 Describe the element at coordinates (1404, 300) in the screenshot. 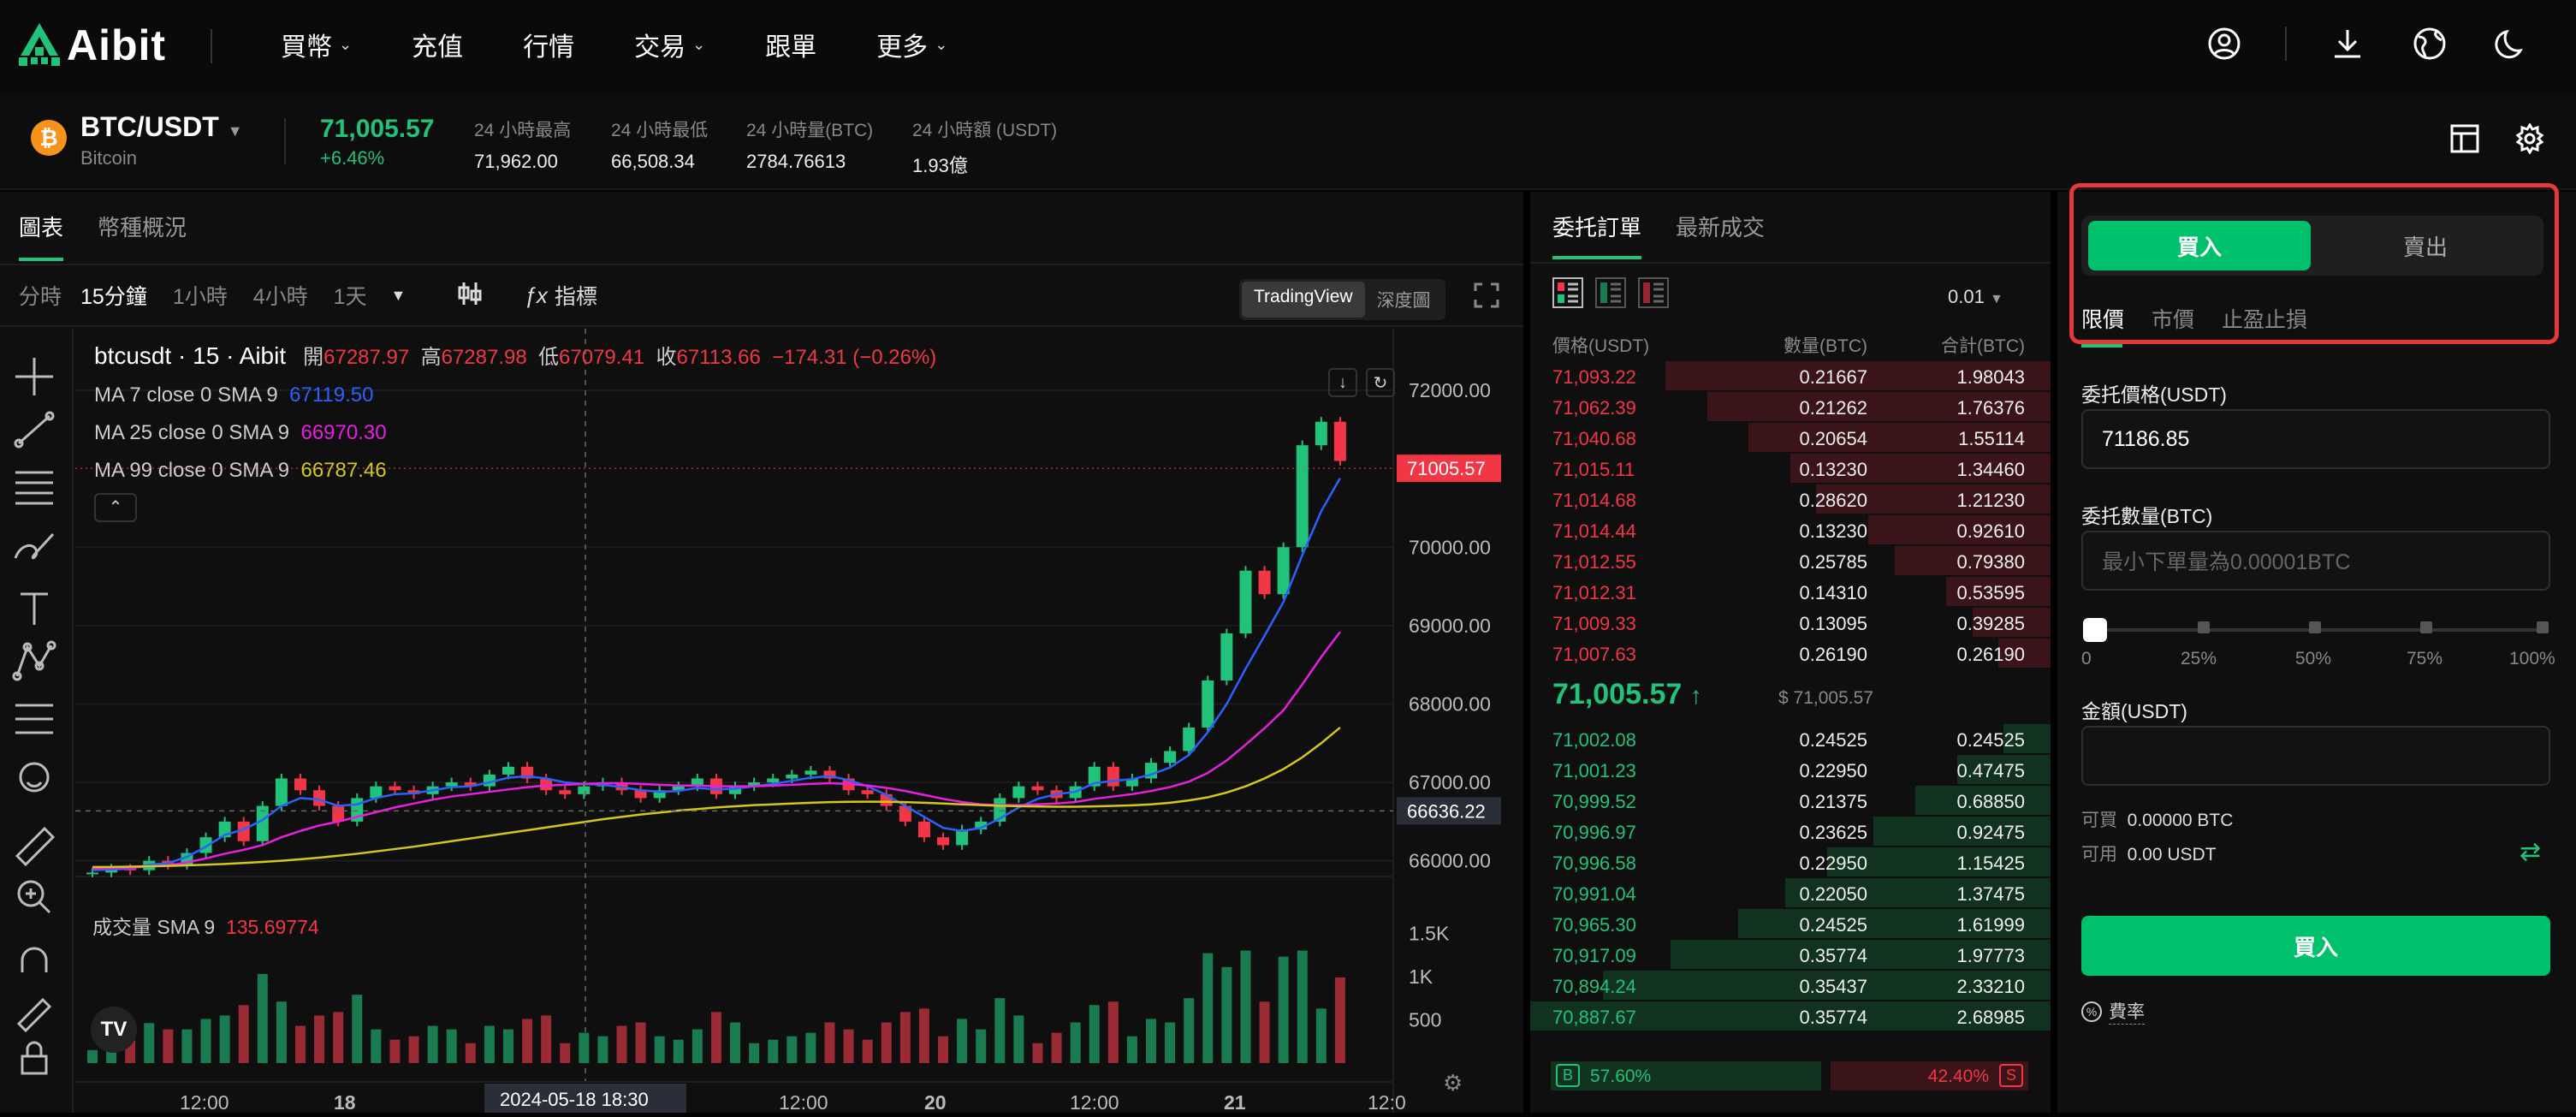

I see `view-depth: 深度圖` at that location.